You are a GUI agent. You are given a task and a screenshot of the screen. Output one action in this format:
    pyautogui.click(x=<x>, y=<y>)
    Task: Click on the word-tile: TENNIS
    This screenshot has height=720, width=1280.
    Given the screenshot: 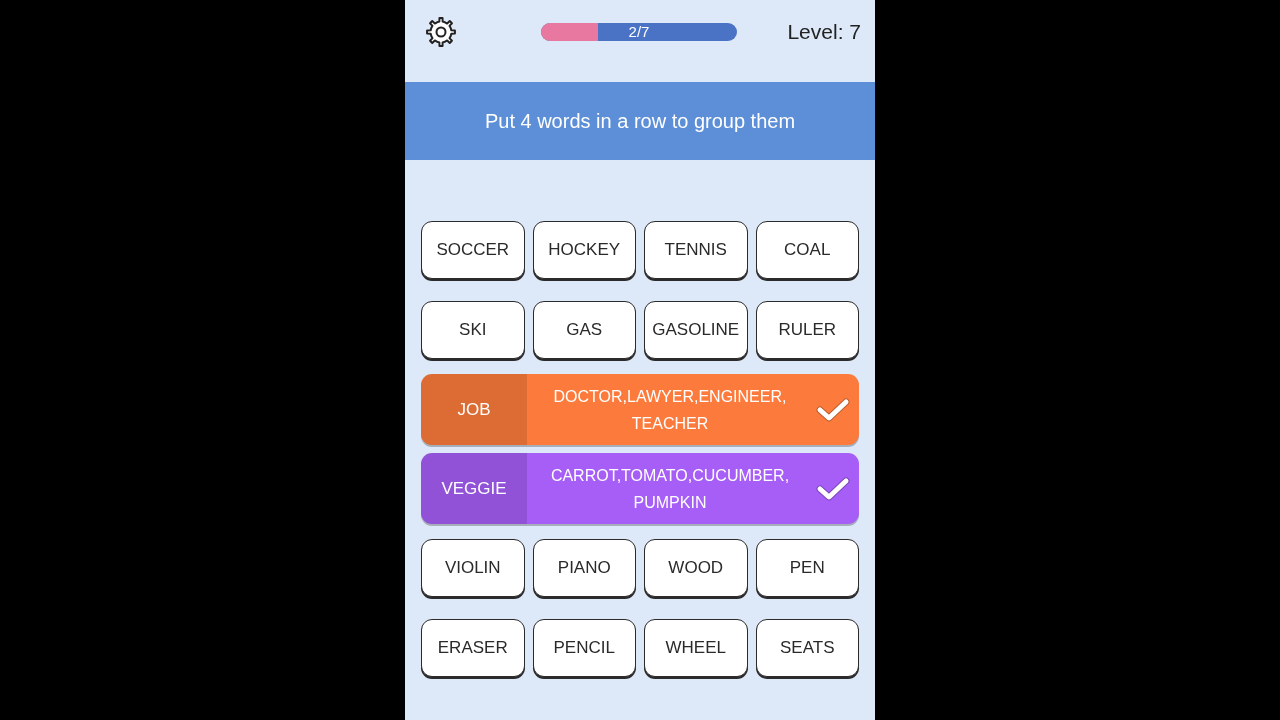 What is the action you would take?
    pyautogui.click(x=696, y=250)
    